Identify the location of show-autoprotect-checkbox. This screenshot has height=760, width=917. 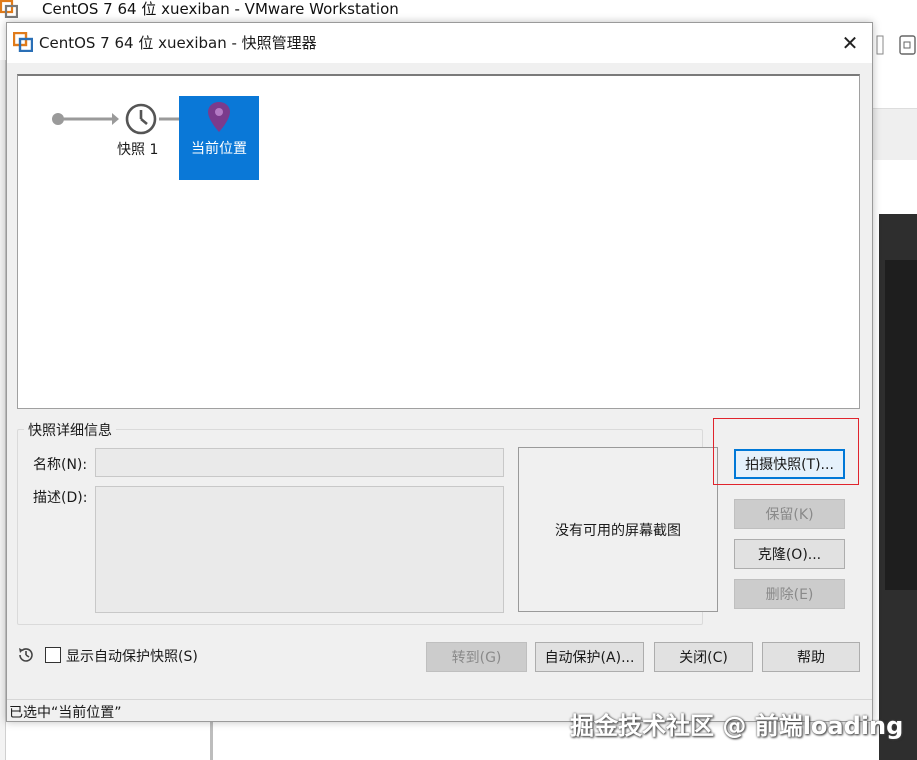
(53, 655).